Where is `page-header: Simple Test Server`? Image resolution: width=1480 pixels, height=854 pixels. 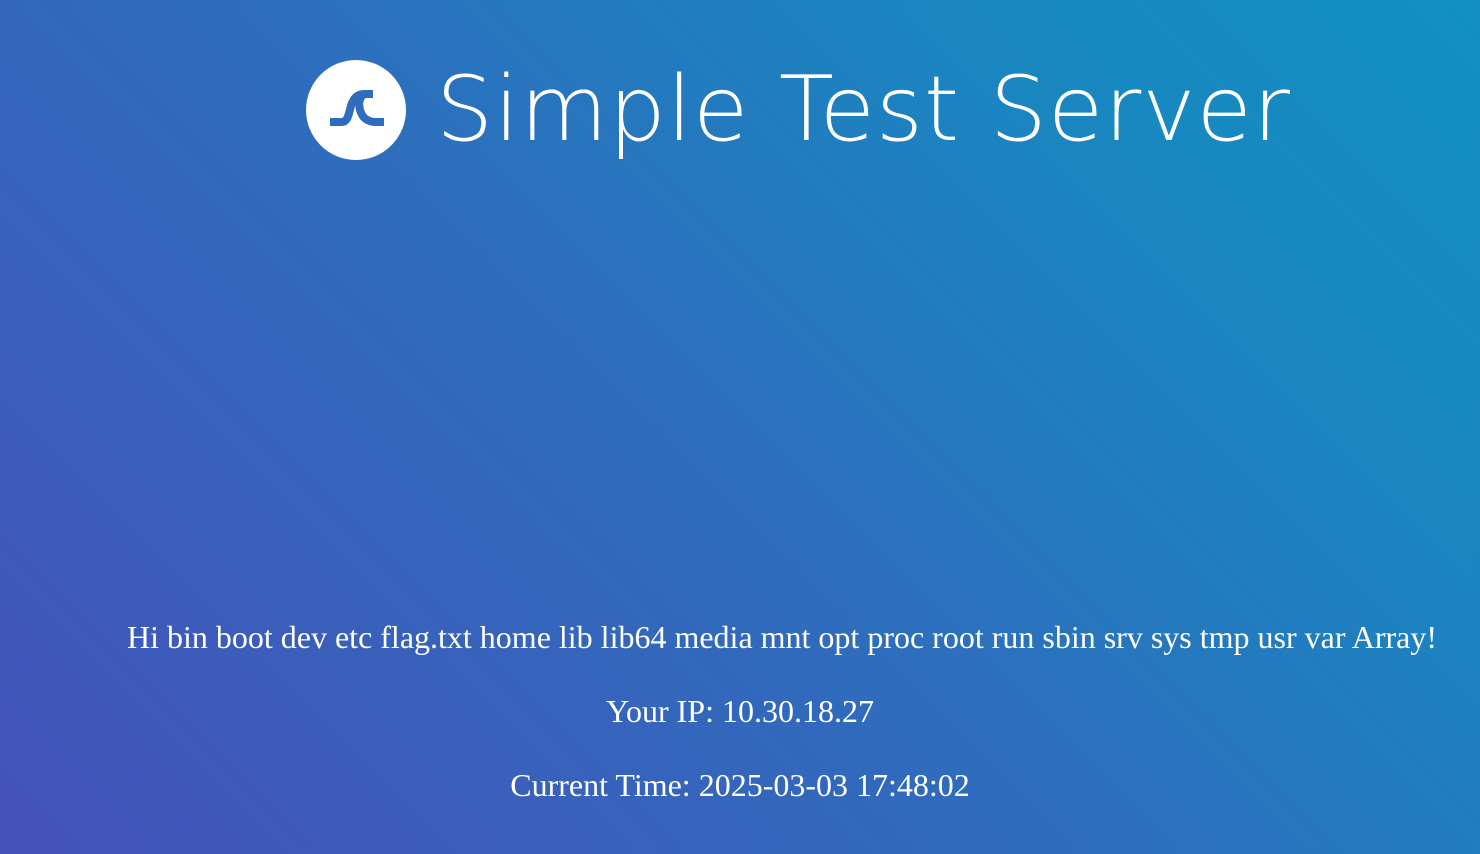 page-header: Simple Test Server is located at coordinates (798, 110).